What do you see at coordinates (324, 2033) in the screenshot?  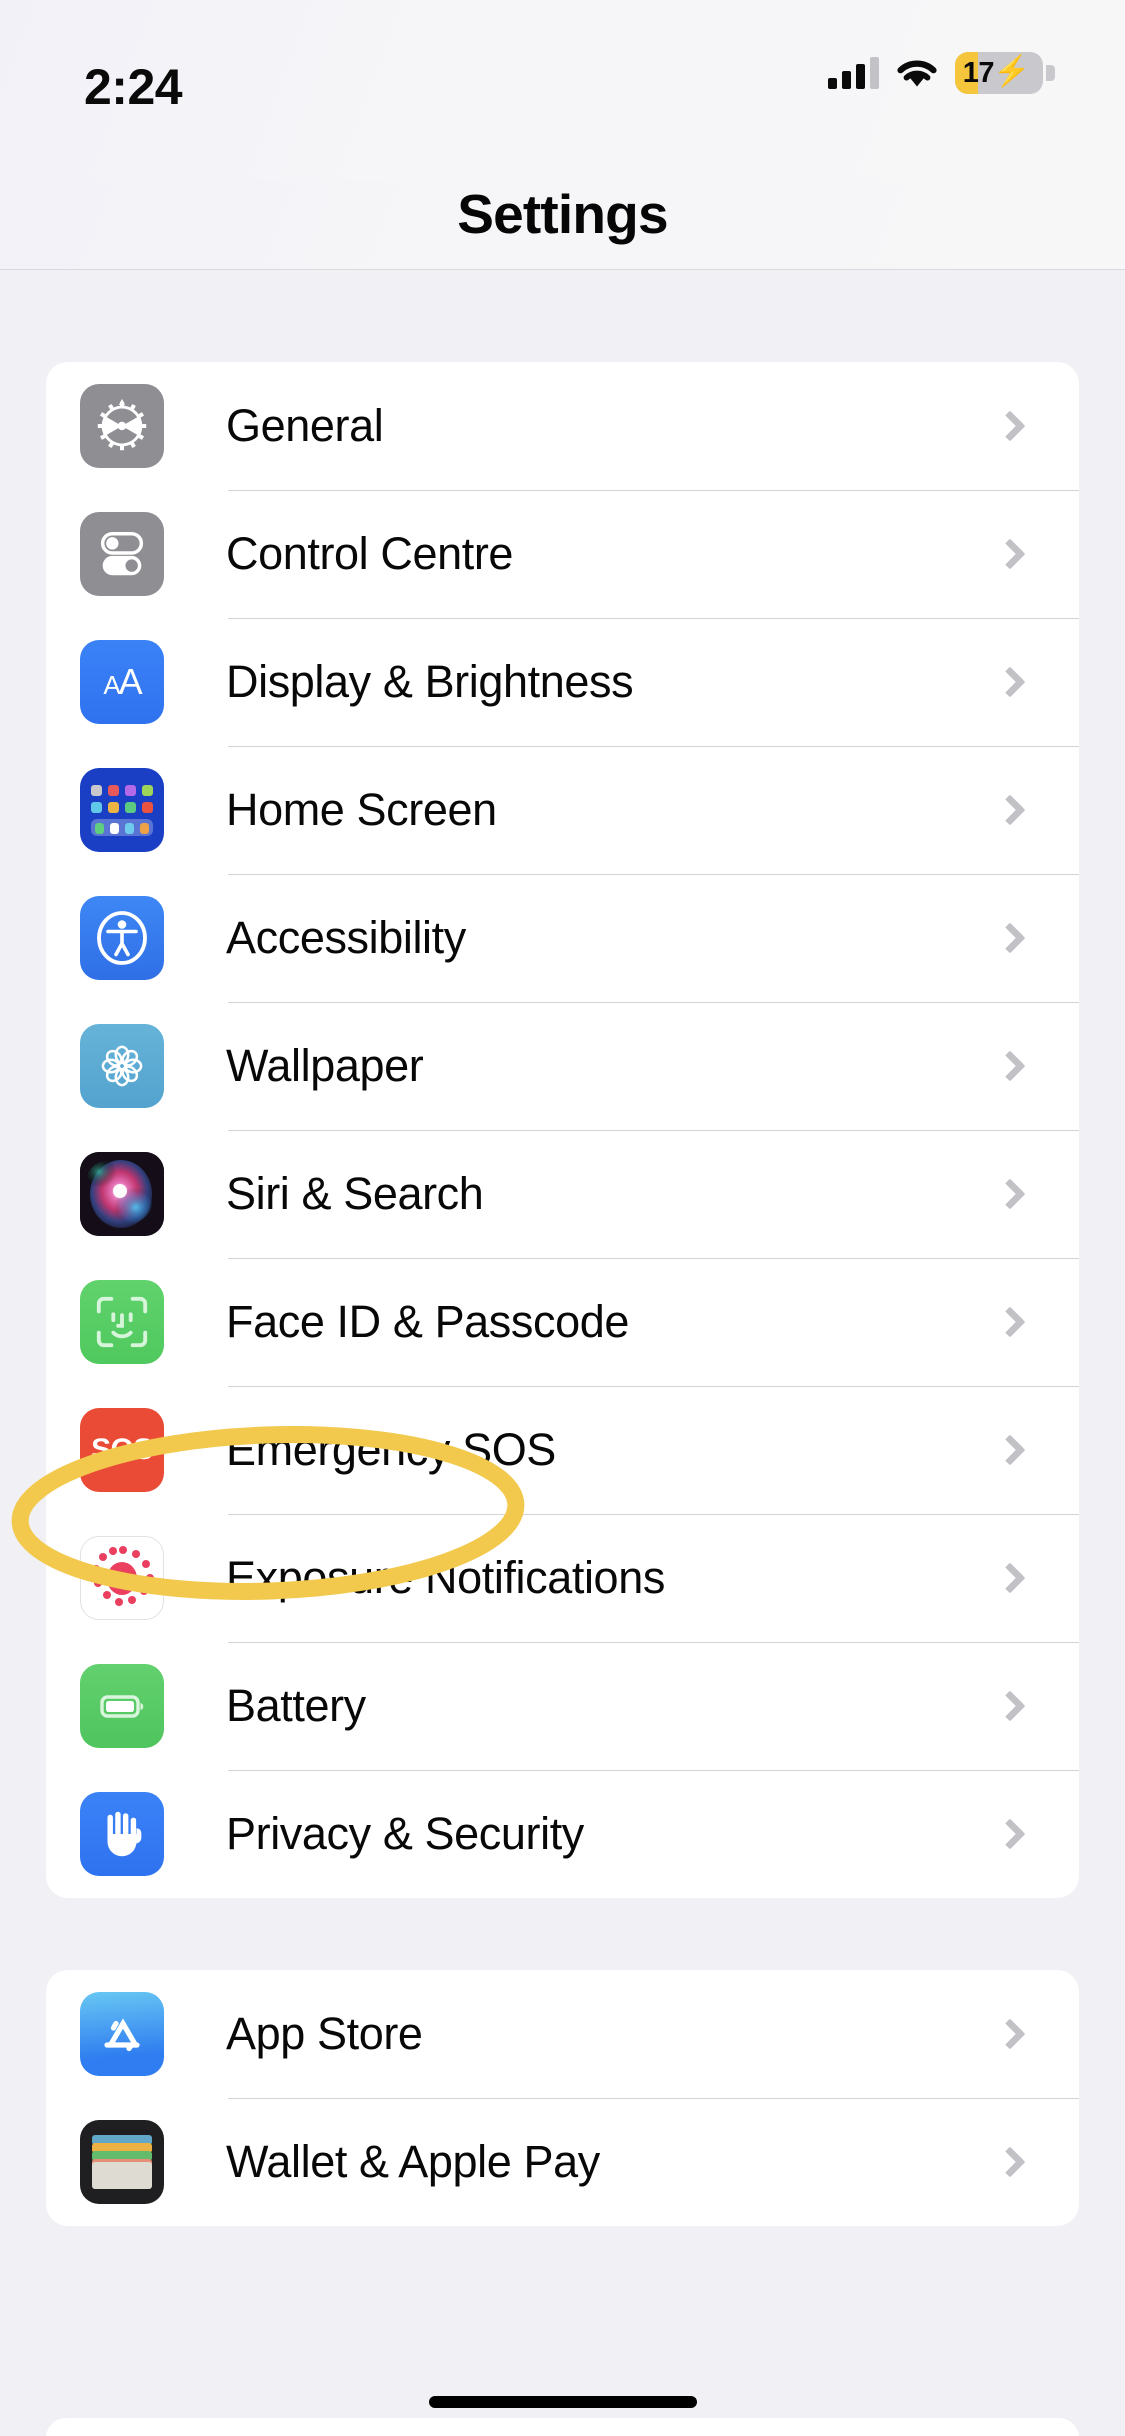 I see `settings-row-label: App Store` at bounding box center [324, 2033].